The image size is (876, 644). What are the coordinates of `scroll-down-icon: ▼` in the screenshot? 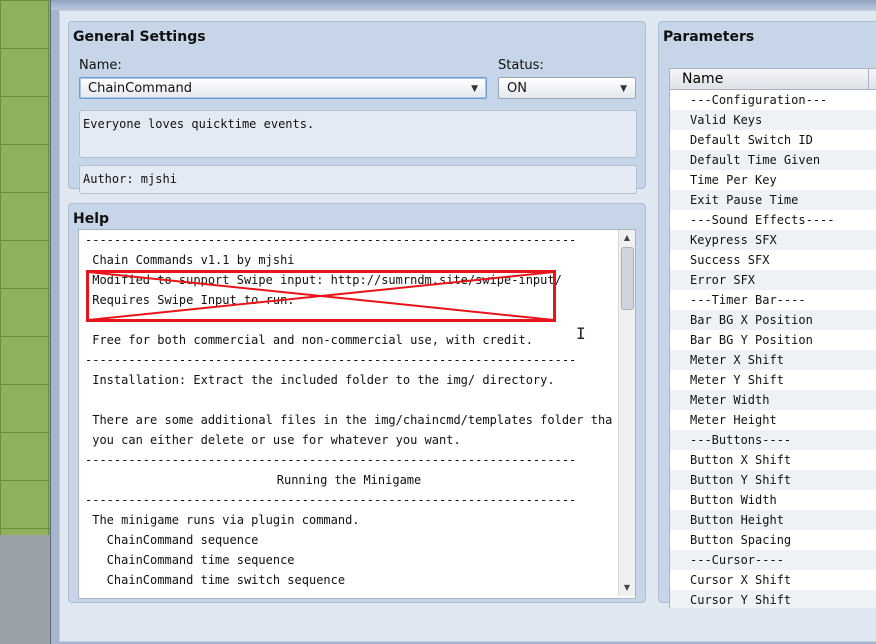 It's located at (627, 588).